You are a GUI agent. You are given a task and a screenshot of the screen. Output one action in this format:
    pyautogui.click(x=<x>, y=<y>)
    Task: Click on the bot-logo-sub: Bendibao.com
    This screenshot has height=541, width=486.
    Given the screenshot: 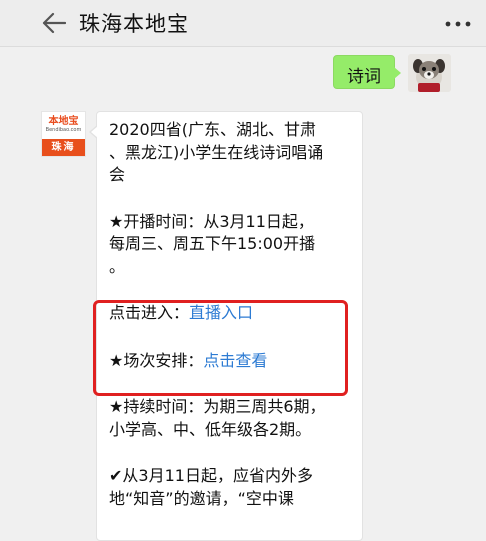 What is the action you would take?
    pyautogui.click(x=63, y=130)
    